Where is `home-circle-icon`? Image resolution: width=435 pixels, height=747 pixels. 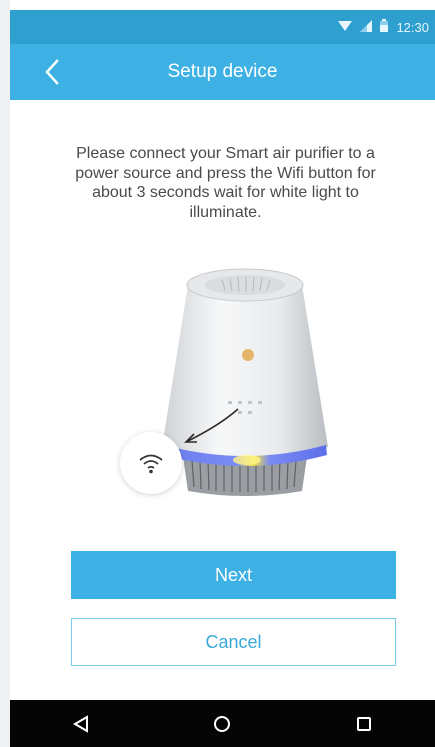
home-circle-icon is located at coordinates (222, 723).